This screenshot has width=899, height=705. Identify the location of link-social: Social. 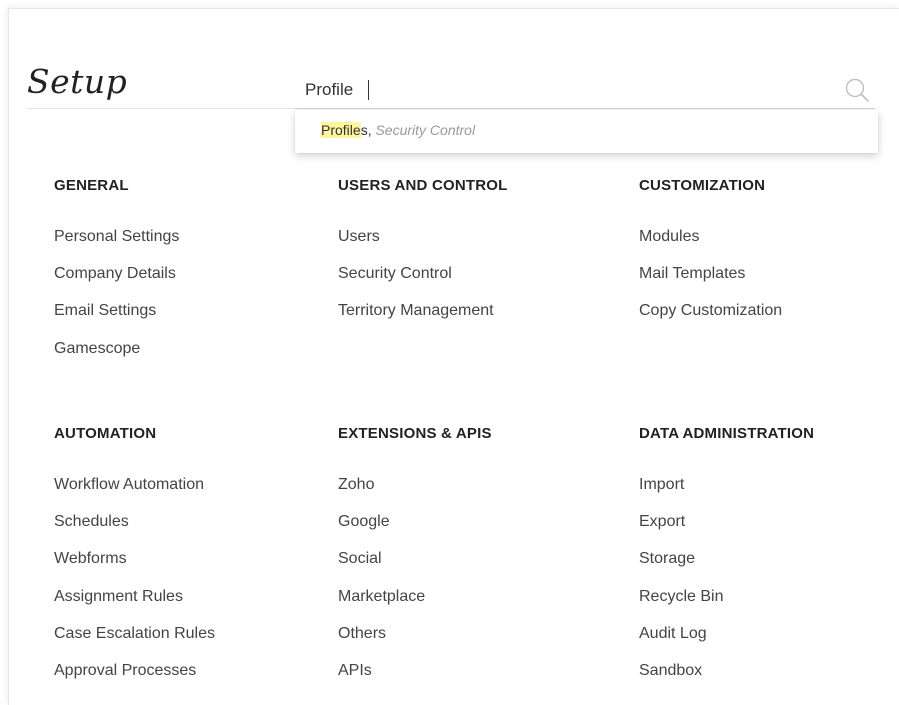
(360, 559).